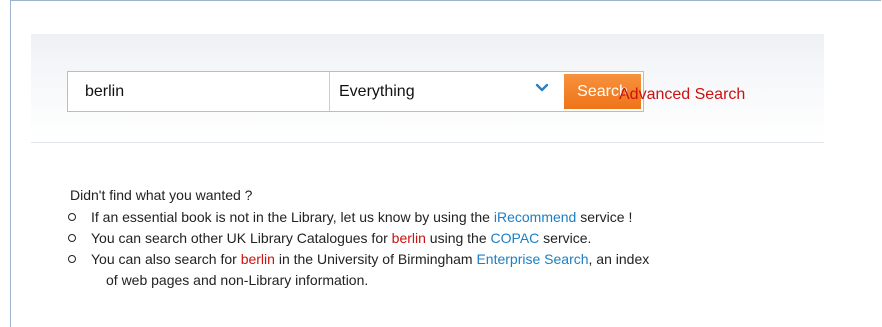 Image resolution: width=882 pixels, height=327 pixels. Describe the element at coordinates (535, 217) in the screenshot. I see `irecommend-link: iRecommend` at that location.